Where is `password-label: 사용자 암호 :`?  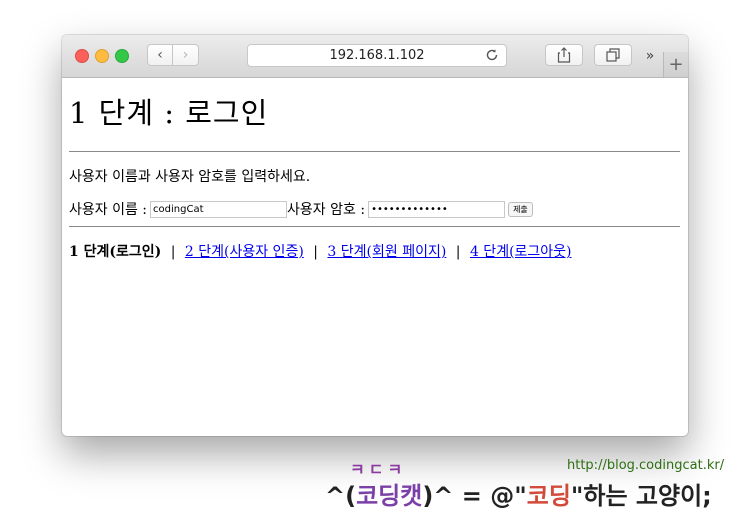
password-label: 사용자 암호 : is located at coordinates (326, 210).